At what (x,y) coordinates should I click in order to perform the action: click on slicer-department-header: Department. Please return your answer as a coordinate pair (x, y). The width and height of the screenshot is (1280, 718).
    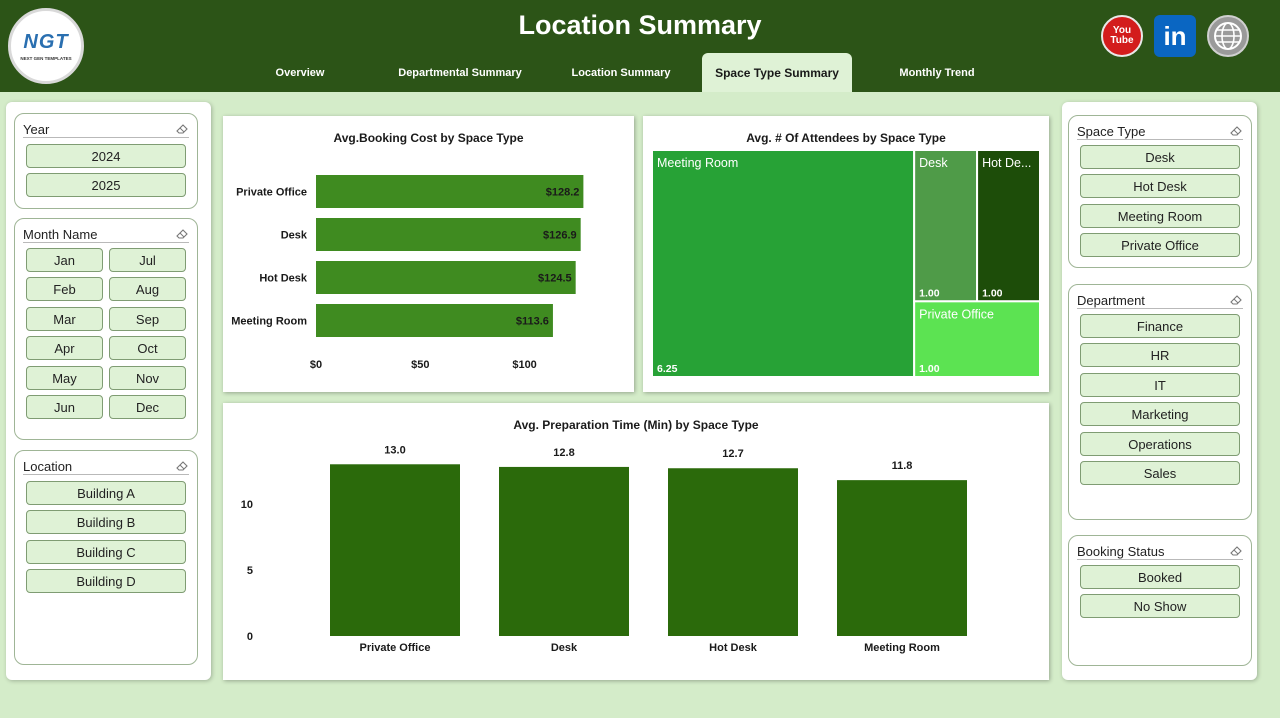
    Looking at the image, I should click on (1160, 301).